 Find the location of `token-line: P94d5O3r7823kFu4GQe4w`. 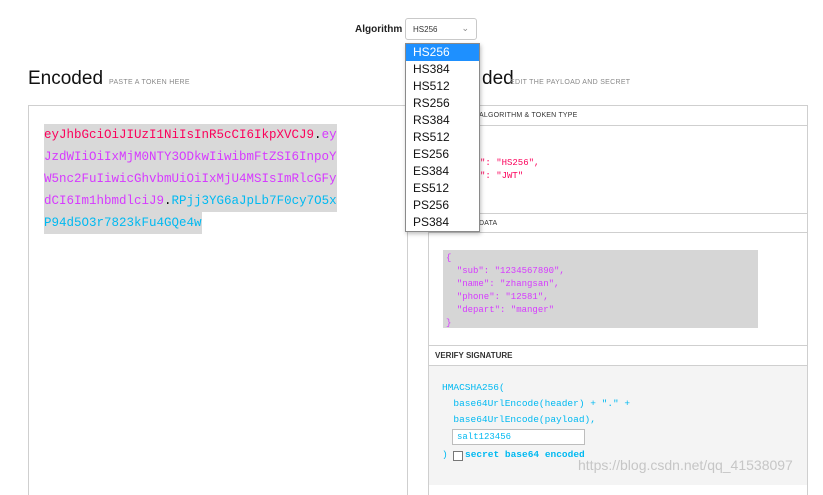

token-line: P94d5O3r7823kFu4GQe4w is located at coordinates (123, 223).